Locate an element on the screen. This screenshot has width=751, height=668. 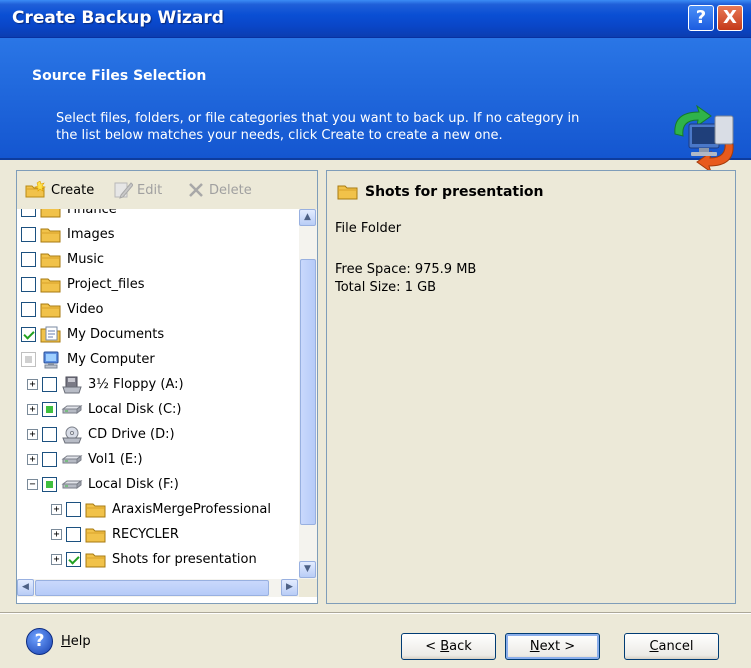
tree-item: My Documents is located at coordinates (92, 334).